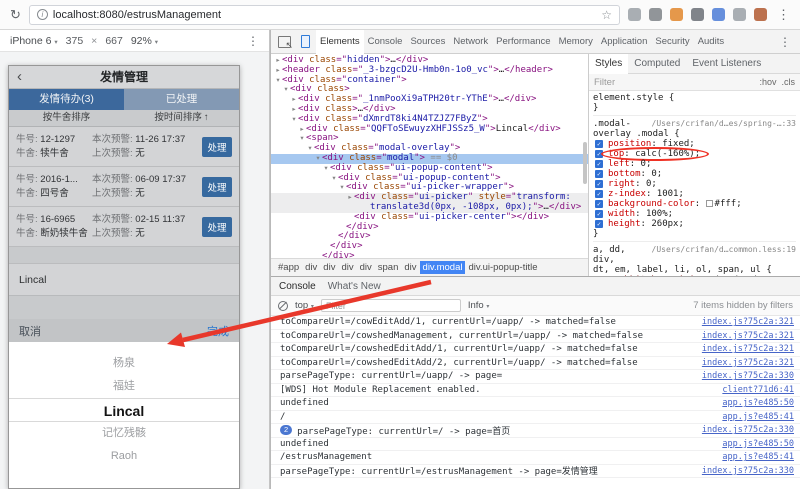 The width and height of the screenshot is (800, 489). I want to click on devtools-tab-memory: Memory, so click(576, 42).